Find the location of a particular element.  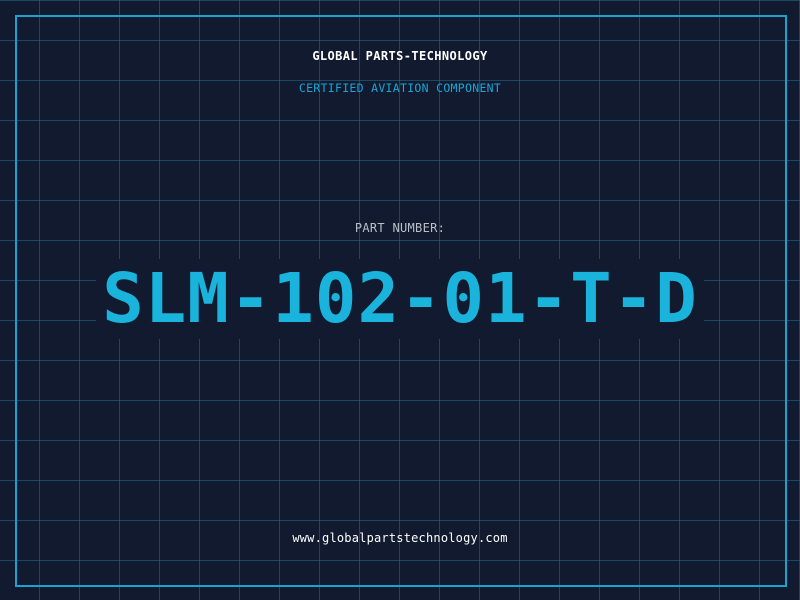

tagline: CERTIFIED AVIATION COMPONENT is located at coordinates (400, 88).